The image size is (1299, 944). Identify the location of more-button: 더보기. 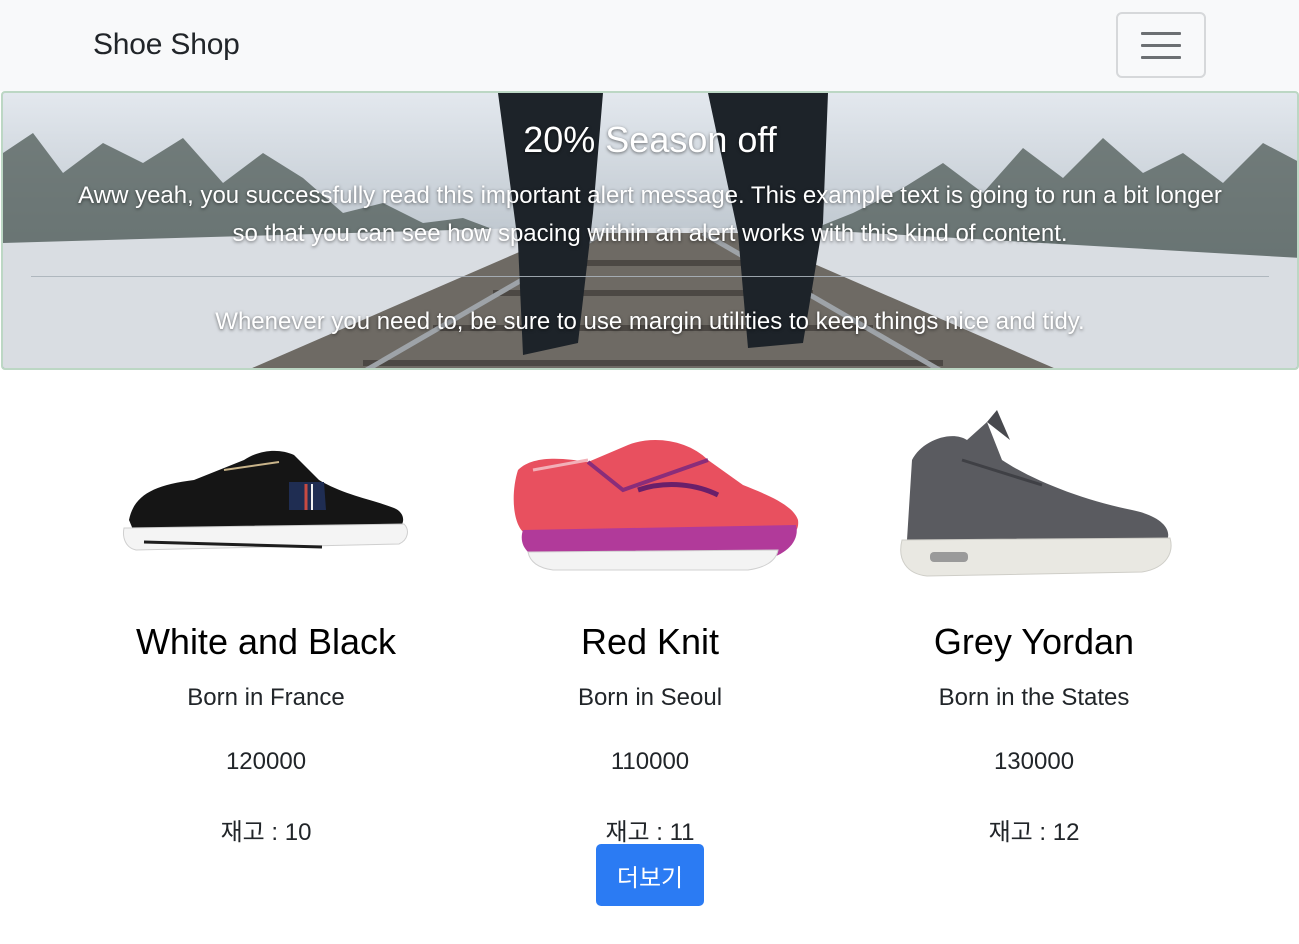
(650, 875).